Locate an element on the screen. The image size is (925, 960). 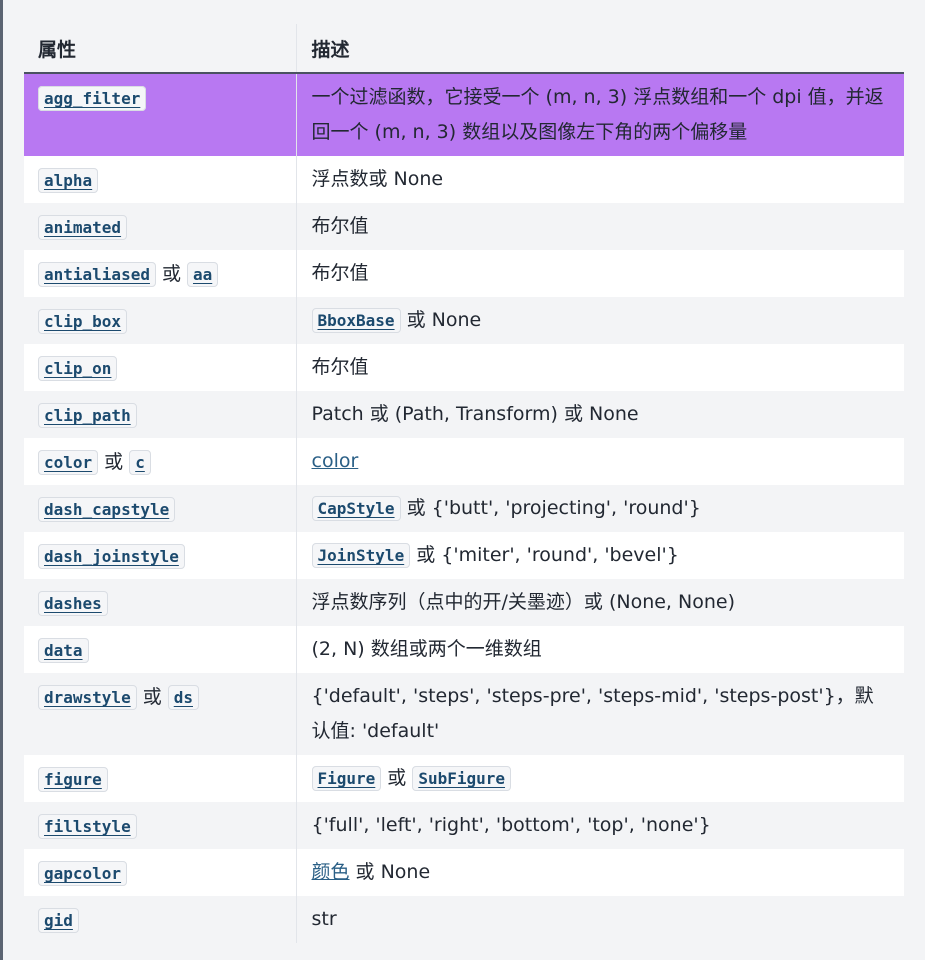
property-name-link: data is located at coordinates (63, 650).